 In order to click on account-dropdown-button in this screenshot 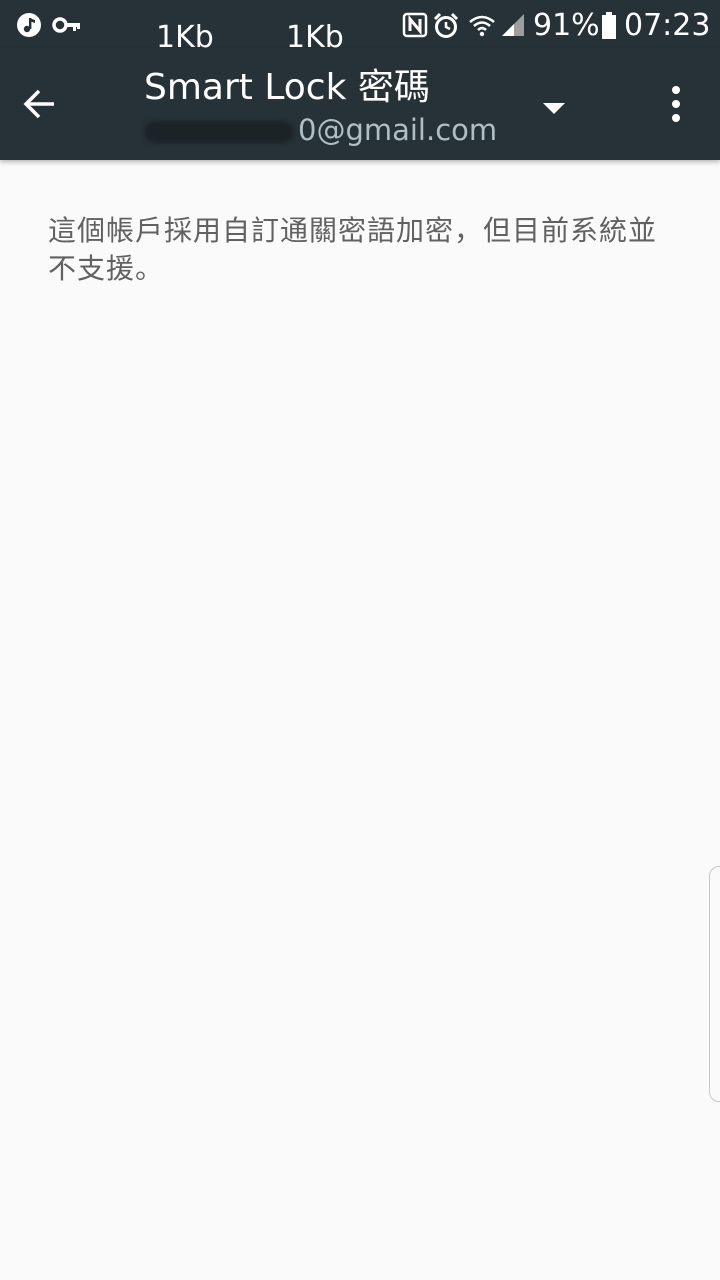, I will do `click(554, 108)`.